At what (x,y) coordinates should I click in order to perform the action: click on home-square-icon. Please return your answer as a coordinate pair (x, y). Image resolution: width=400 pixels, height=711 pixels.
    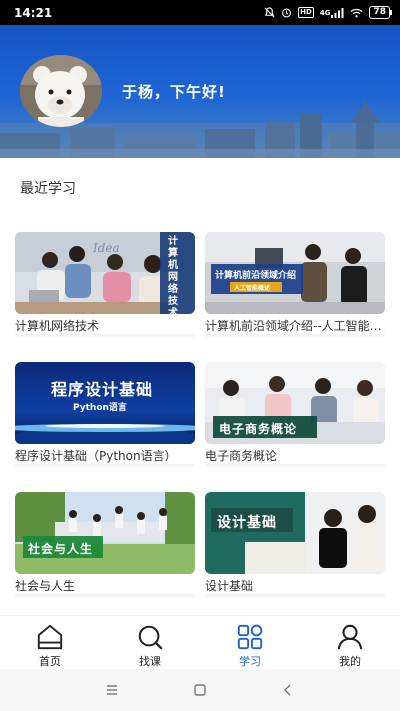
    Looking at the image, I should click on (200, 690).